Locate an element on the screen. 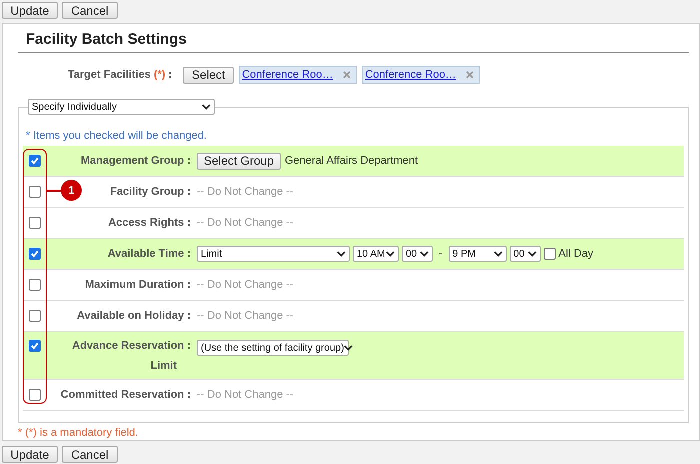 The image size is (700, 464). field-label: Facility Group : is located at coordinates (150, 192).